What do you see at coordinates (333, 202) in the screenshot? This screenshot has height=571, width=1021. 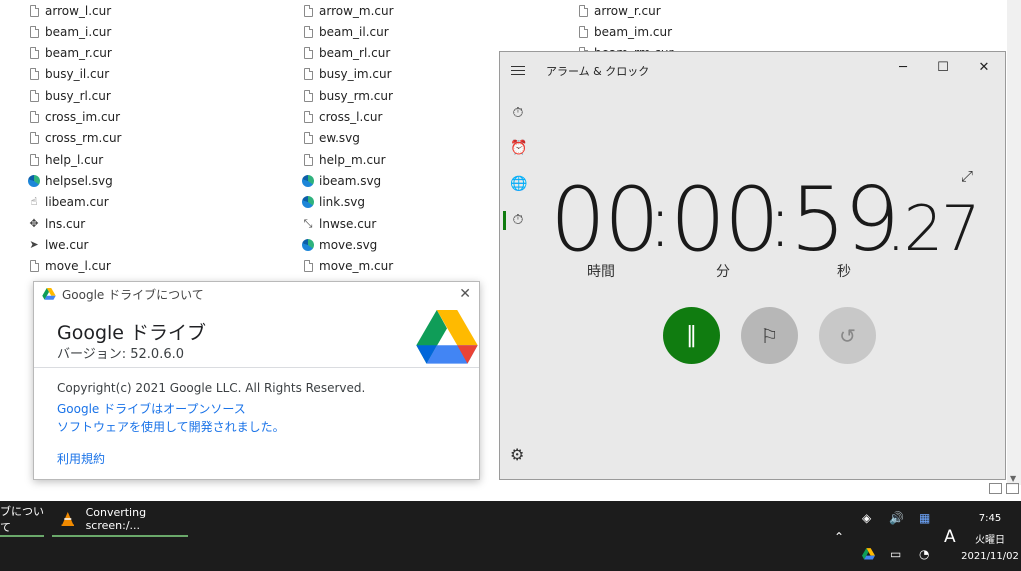 I see `file-list-item: link.svg` at bounding box center [333, 202].